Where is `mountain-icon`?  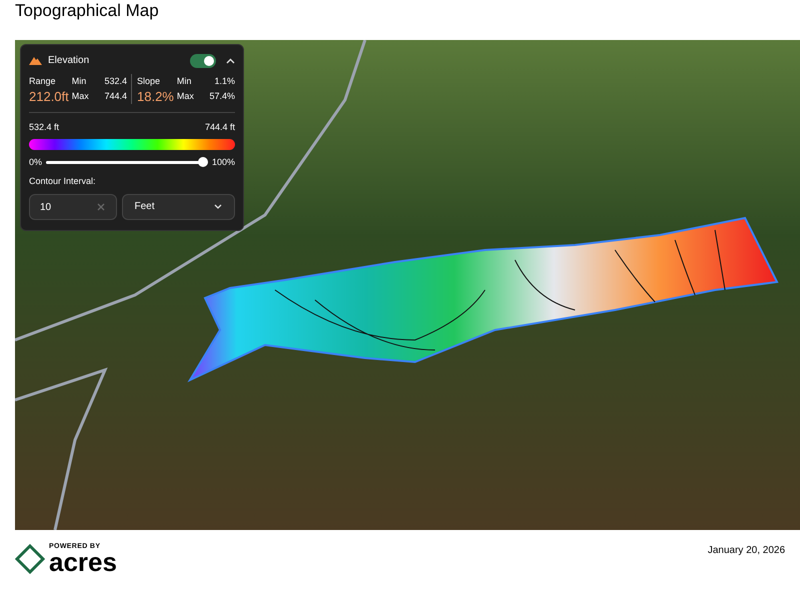 mountain-icon is located at coordinates (35, 60).